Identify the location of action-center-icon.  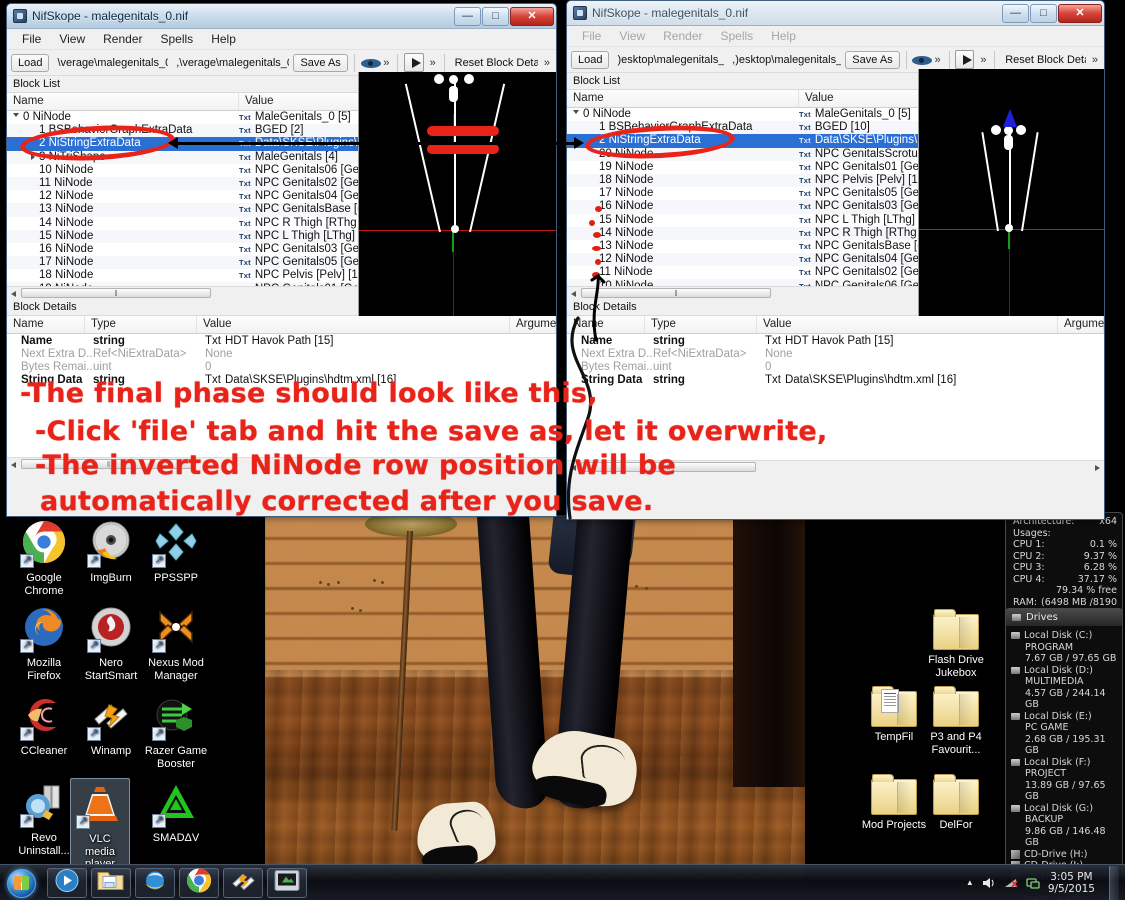
(1033, 883).